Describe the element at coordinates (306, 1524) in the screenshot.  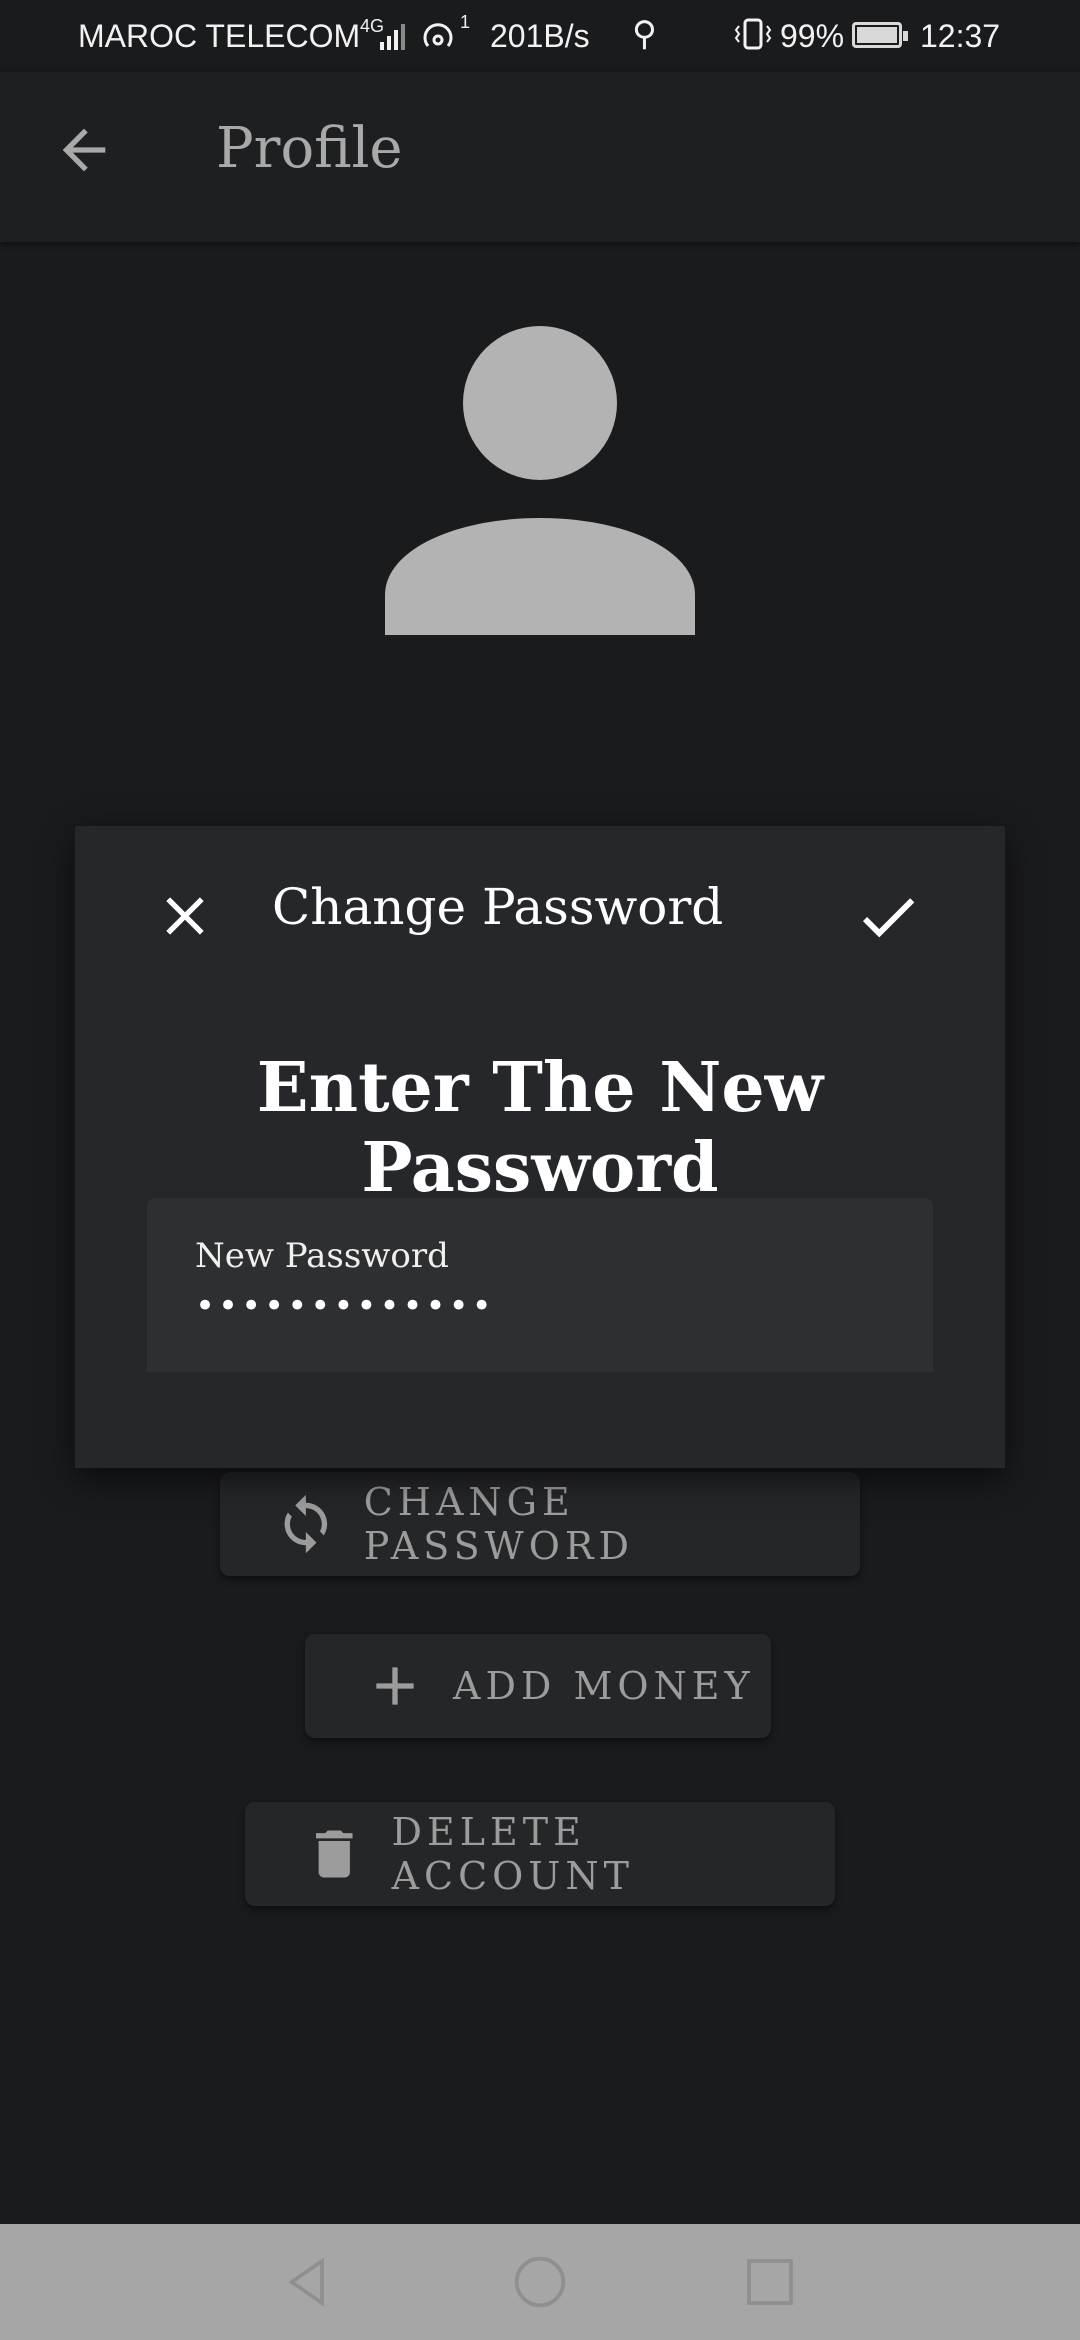
I see `sync-icon` at that location.